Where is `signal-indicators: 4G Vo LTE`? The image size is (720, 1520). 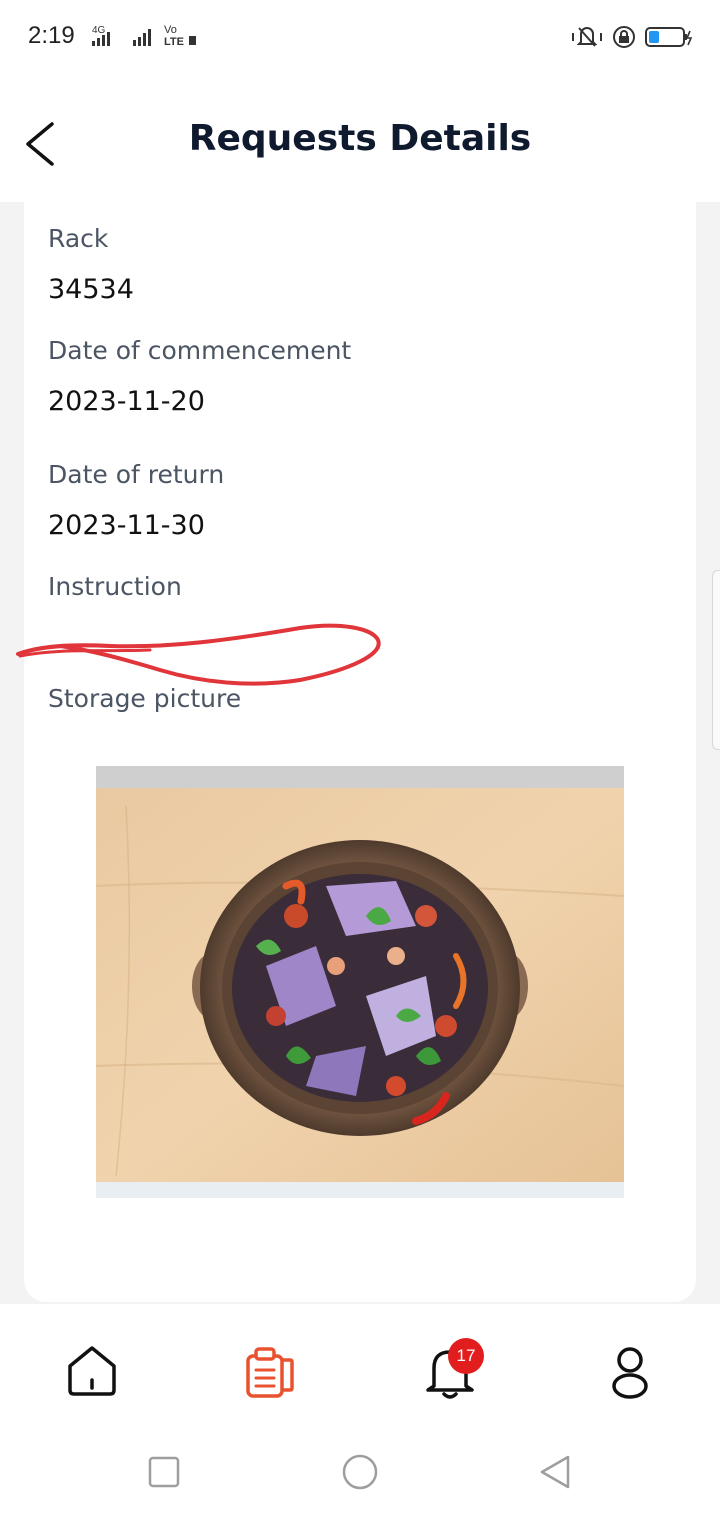
signal-indicators: 4G Vo LTE is located at coordinates (141, 36).